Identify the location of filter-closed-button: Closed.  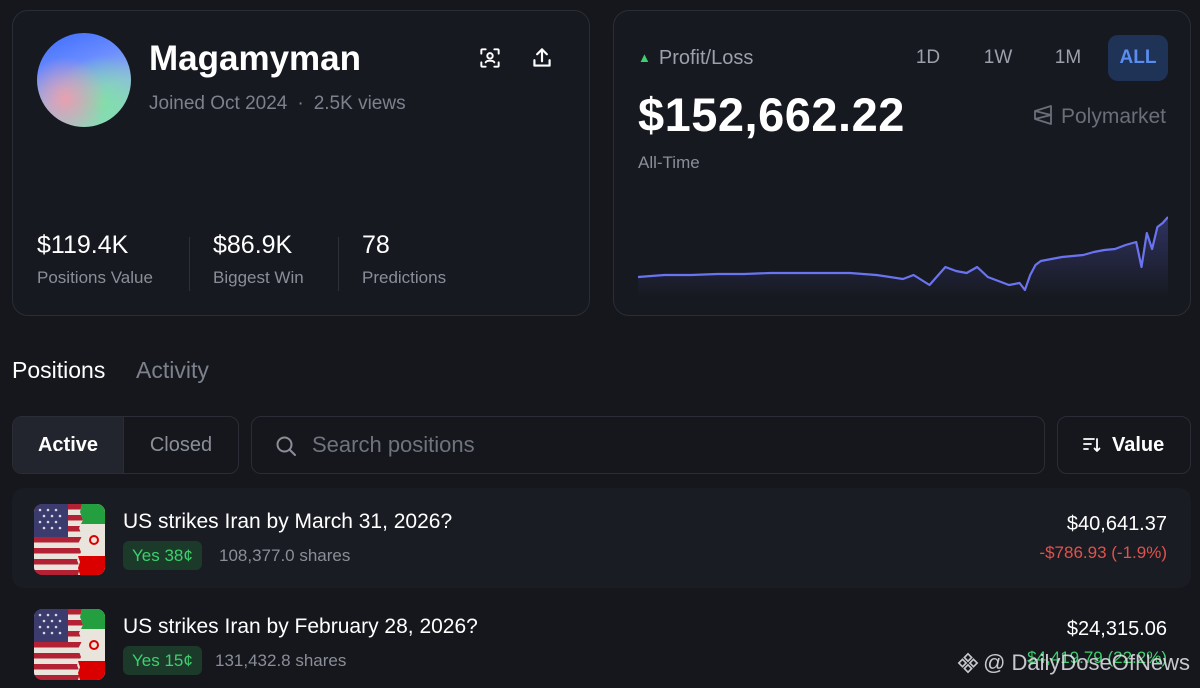
(180, 445).